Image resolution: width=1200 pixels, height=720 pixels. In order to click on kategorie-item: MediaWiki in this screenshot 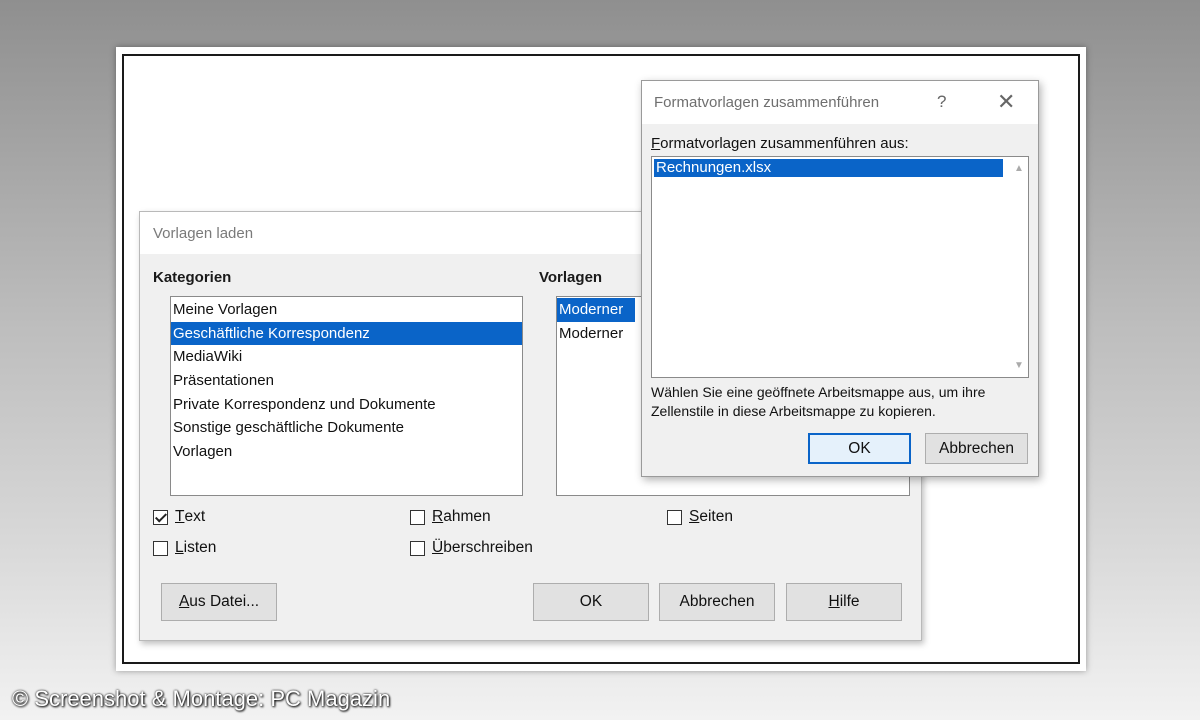, I will do `click(346, 357)`.